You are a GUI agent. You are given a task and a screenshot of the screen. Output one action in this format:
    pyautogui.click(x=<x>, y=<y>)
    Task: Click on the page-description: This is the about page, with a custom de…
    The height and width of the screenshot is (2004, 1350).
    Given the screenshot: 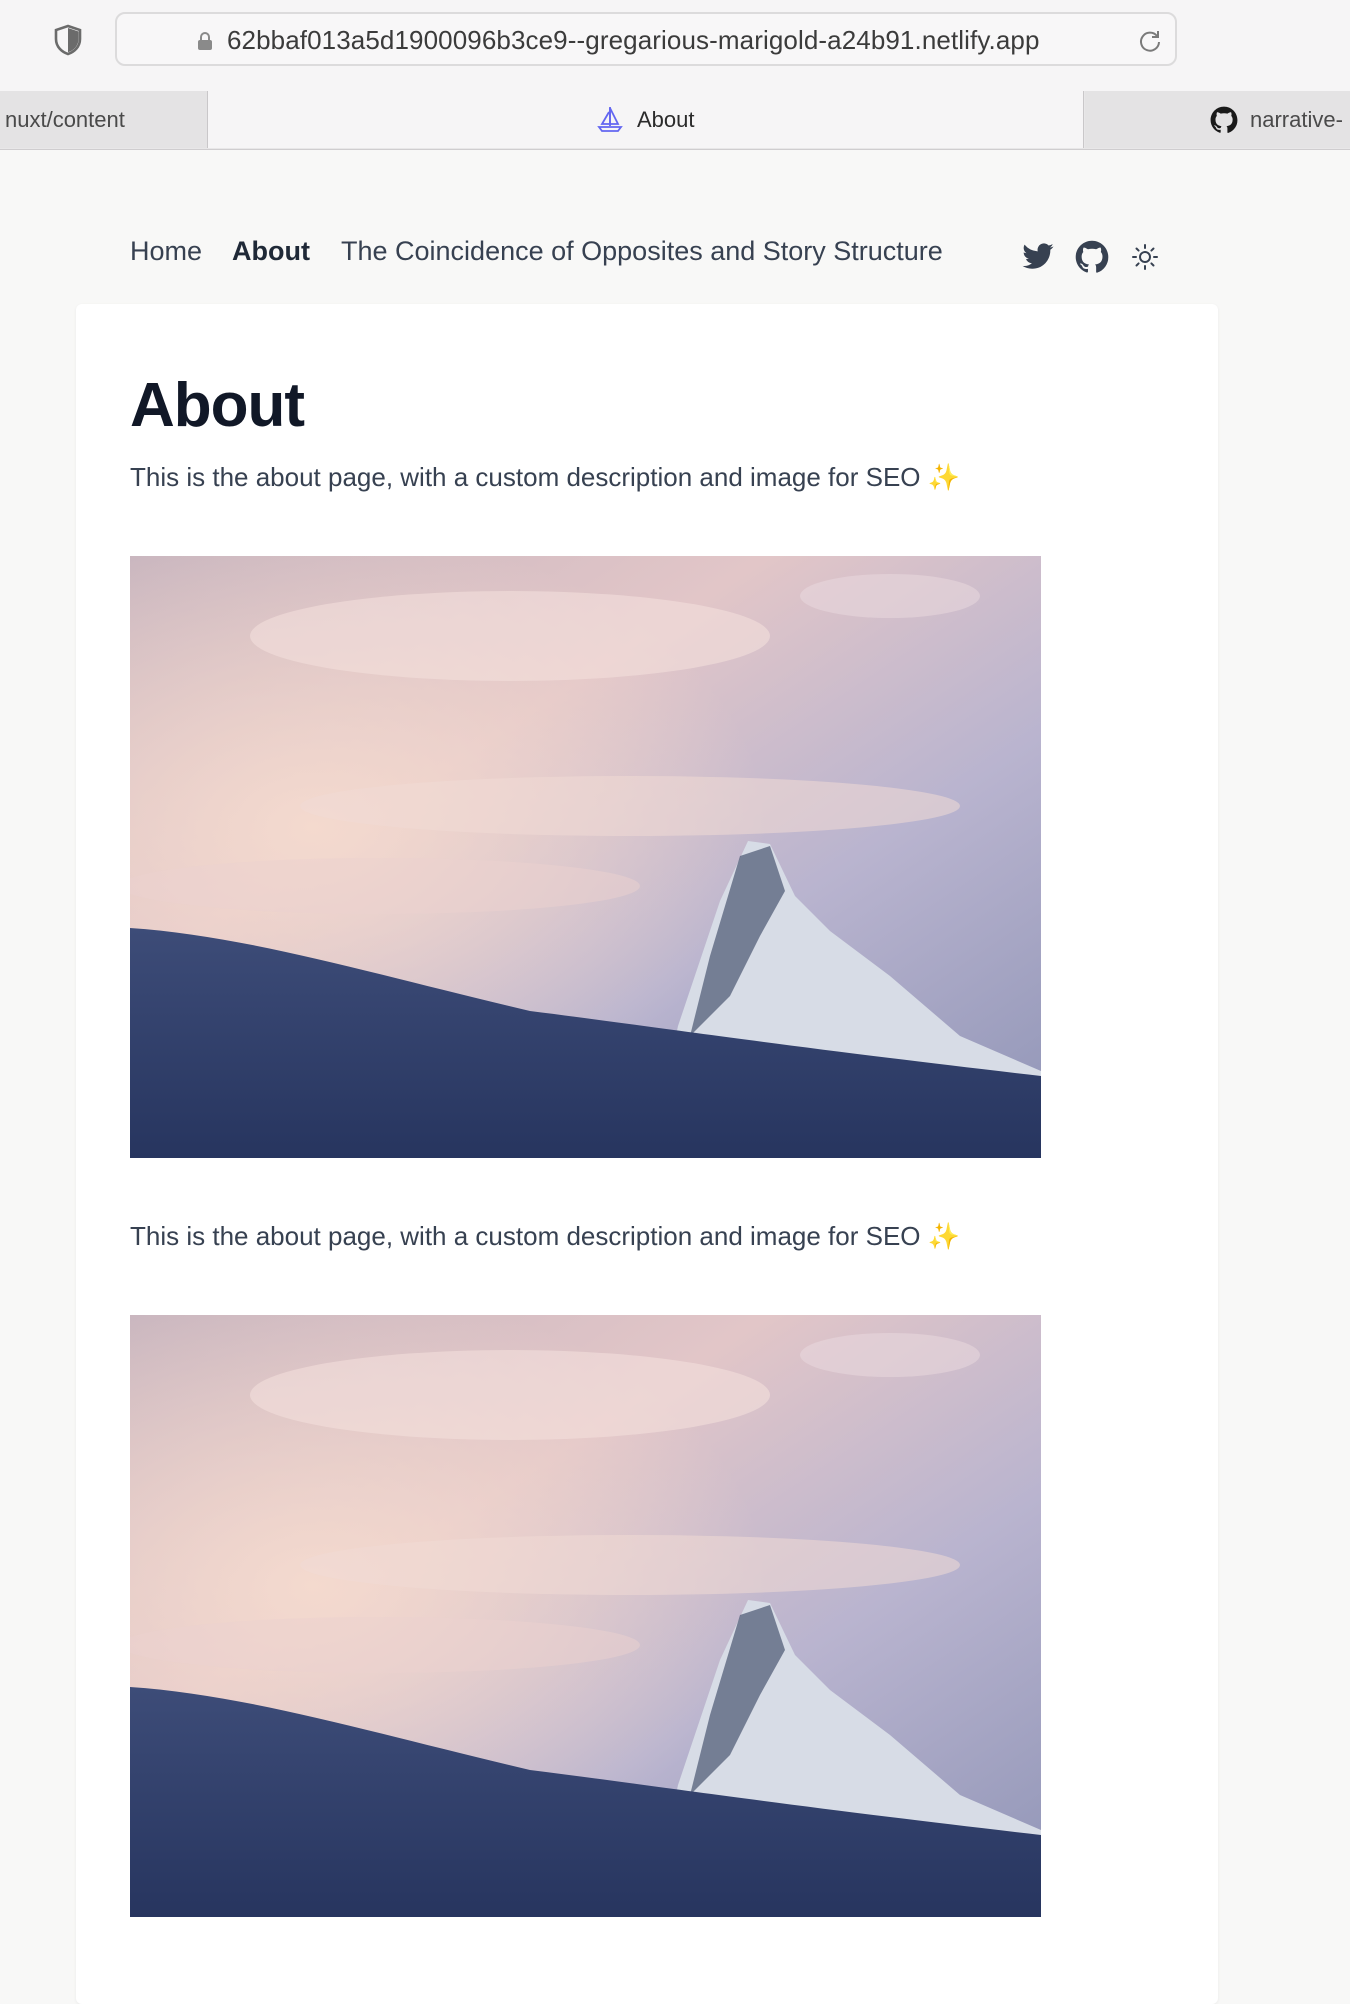 What is the action you would take?
    pyautogui.click(x=545, y=477)
    